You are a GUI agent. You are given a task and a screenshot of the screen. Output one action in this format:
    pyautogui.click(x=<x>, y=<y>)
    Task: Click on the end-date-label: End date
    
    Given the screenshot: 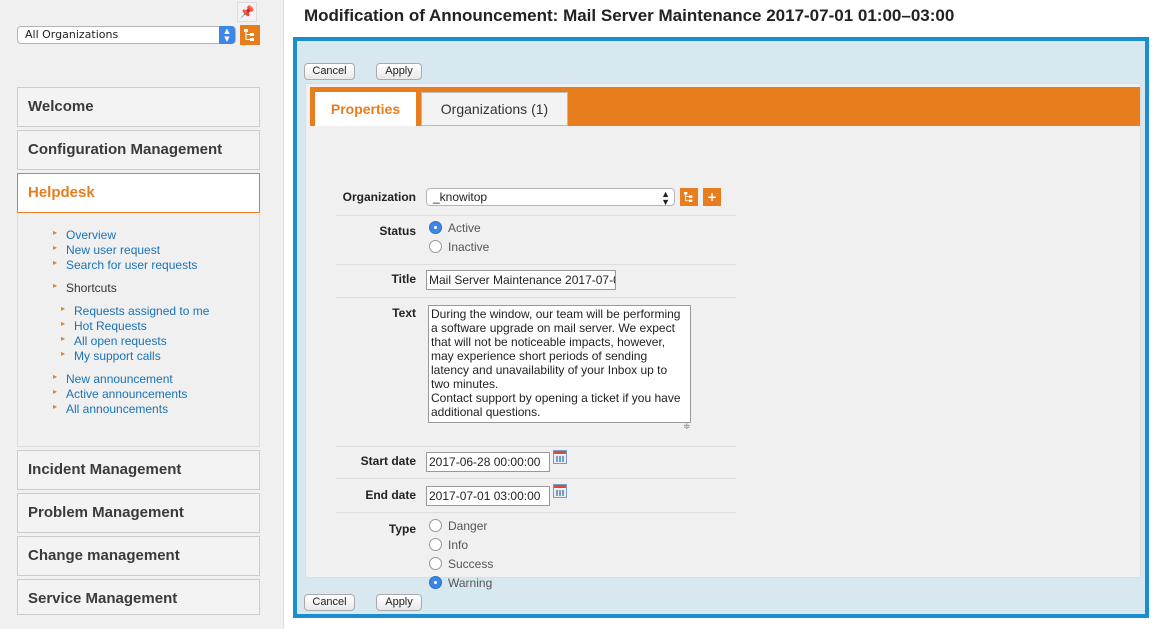 What is the action you would take?
    pyautogui.click(x=390, y=495)
    